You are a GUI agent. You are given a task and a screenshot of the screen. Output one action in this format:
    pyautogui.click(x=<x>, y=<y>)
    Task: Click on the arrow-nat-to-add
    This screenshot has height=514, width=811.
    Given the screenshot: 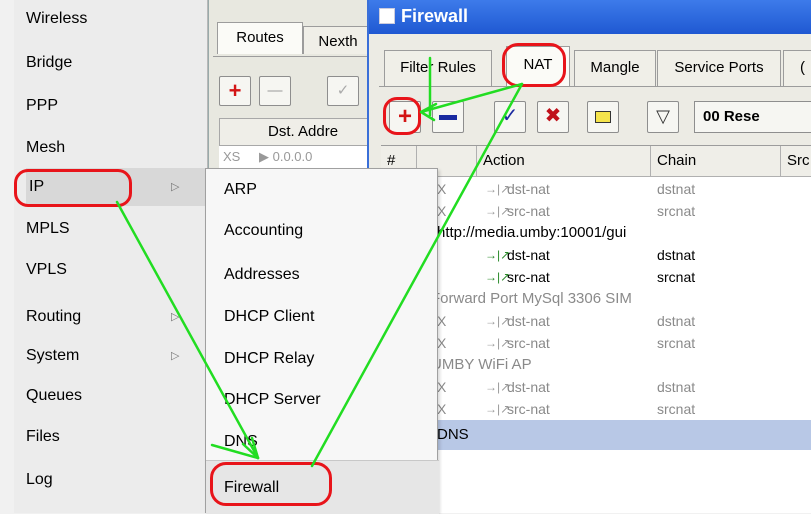 What is the action you would take?
    pyautogui.click(x=471, y=98)
    